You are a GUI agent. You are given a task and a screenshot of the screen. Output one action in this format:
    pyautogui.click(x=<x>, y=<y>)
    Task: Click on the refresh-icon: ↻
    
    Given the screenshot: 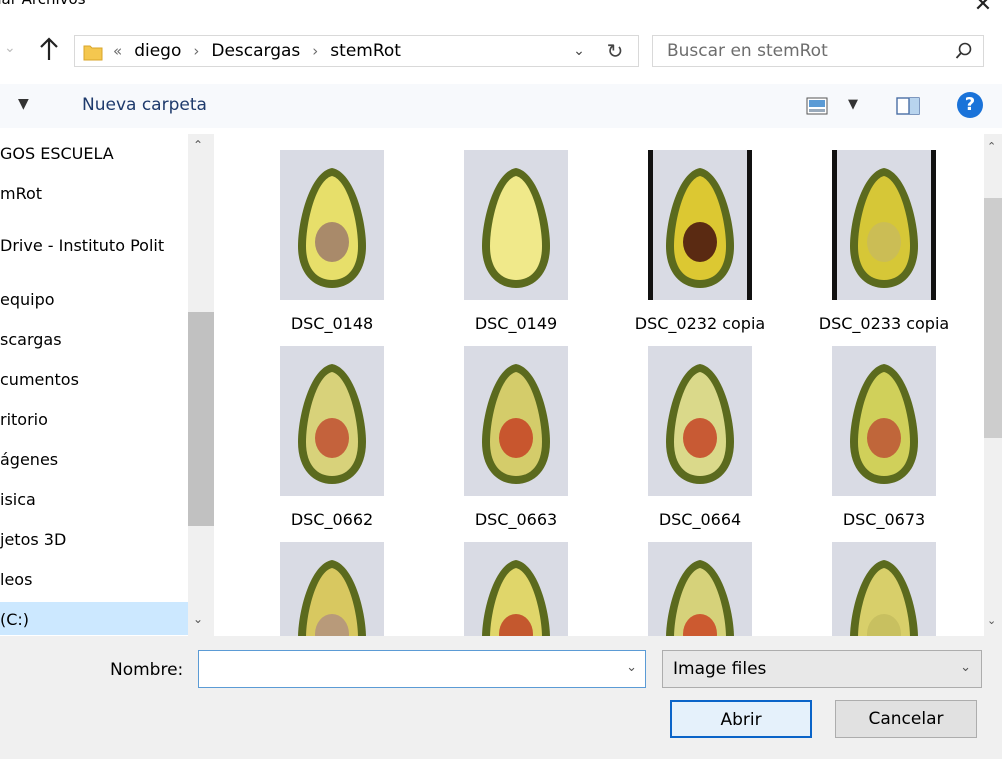 What is the action you would take?
    pyautogui.click(x=615, y=51)
    